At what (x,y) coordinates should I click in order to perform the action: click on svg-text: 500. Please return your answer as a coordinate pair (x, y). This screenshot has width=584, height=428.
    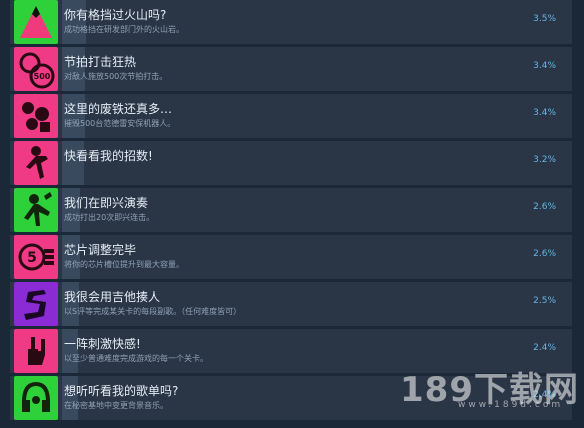
    Looking at the image, I should click on (42, 76).